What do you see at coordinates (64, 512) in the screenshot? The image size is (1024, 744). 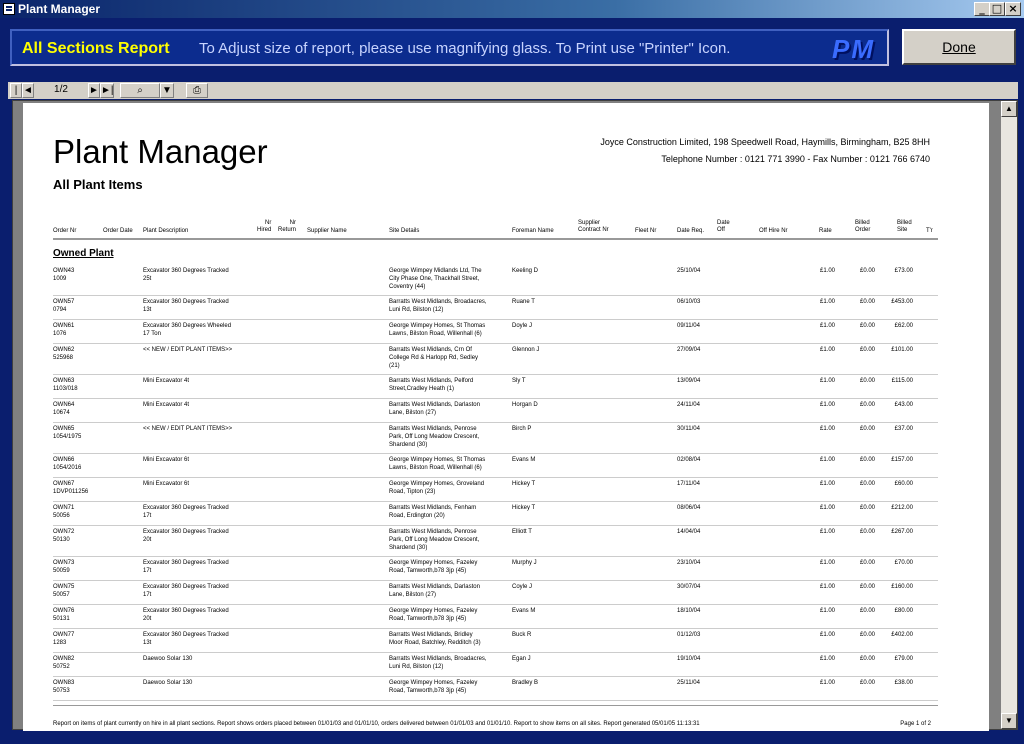 I see `cell-order-nr: OWN71 50056` at bounding box center [64, 512].